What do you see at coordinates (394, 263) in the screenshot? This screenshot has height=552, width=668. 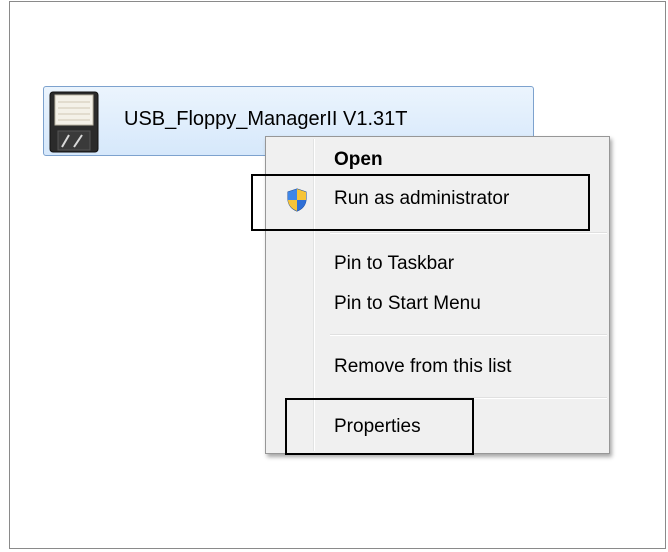 I see `menu-item-label: Pin to Taskbar` at bounding box center [394, 263].